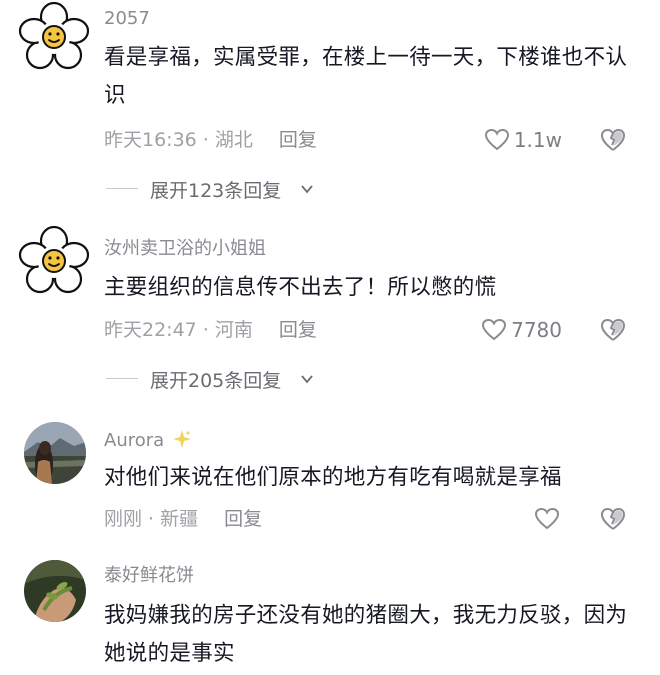 Image resolution: width=660 pixels, height=675 pixels. I want to click on expand-replies-label: 展开123条回复, so click(216, 191).